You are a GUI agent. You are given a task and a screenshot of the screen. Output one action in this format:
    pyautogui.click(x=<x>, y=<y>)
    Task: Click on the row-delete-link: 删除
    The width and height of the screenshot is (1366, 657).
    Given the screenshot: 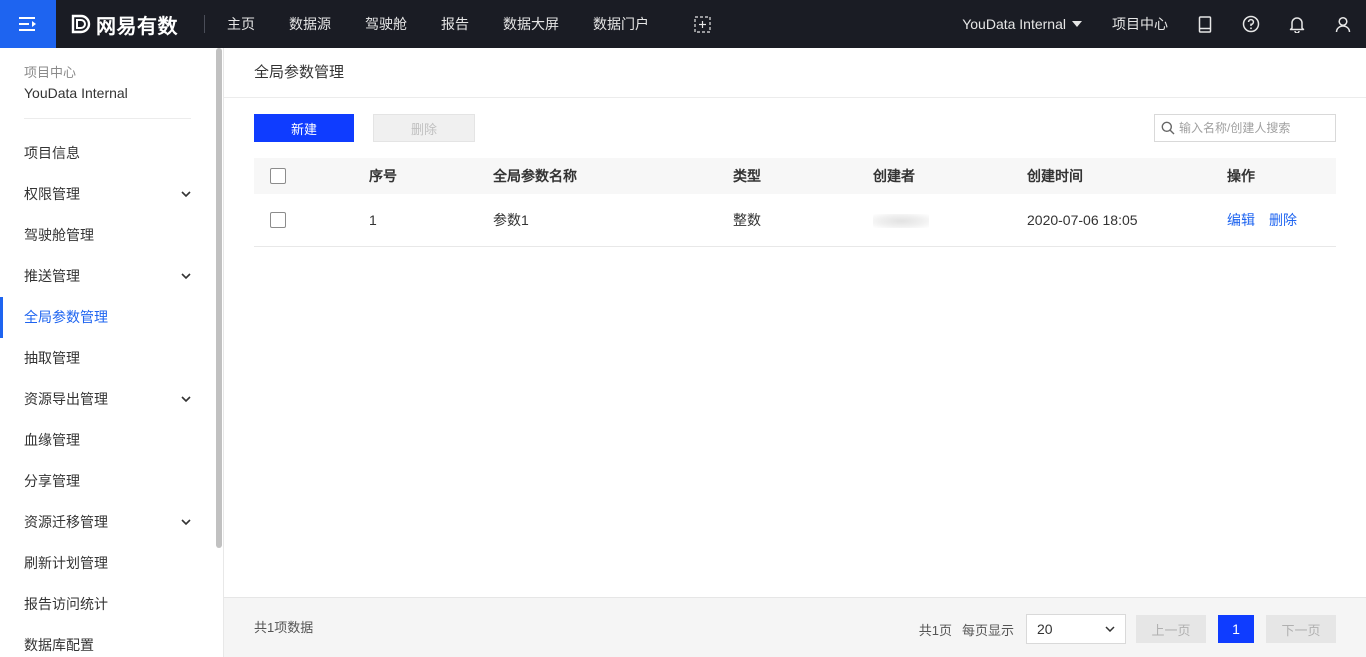 What is the action you would take?
    pyautogui.click(x=1283, y=220)
    